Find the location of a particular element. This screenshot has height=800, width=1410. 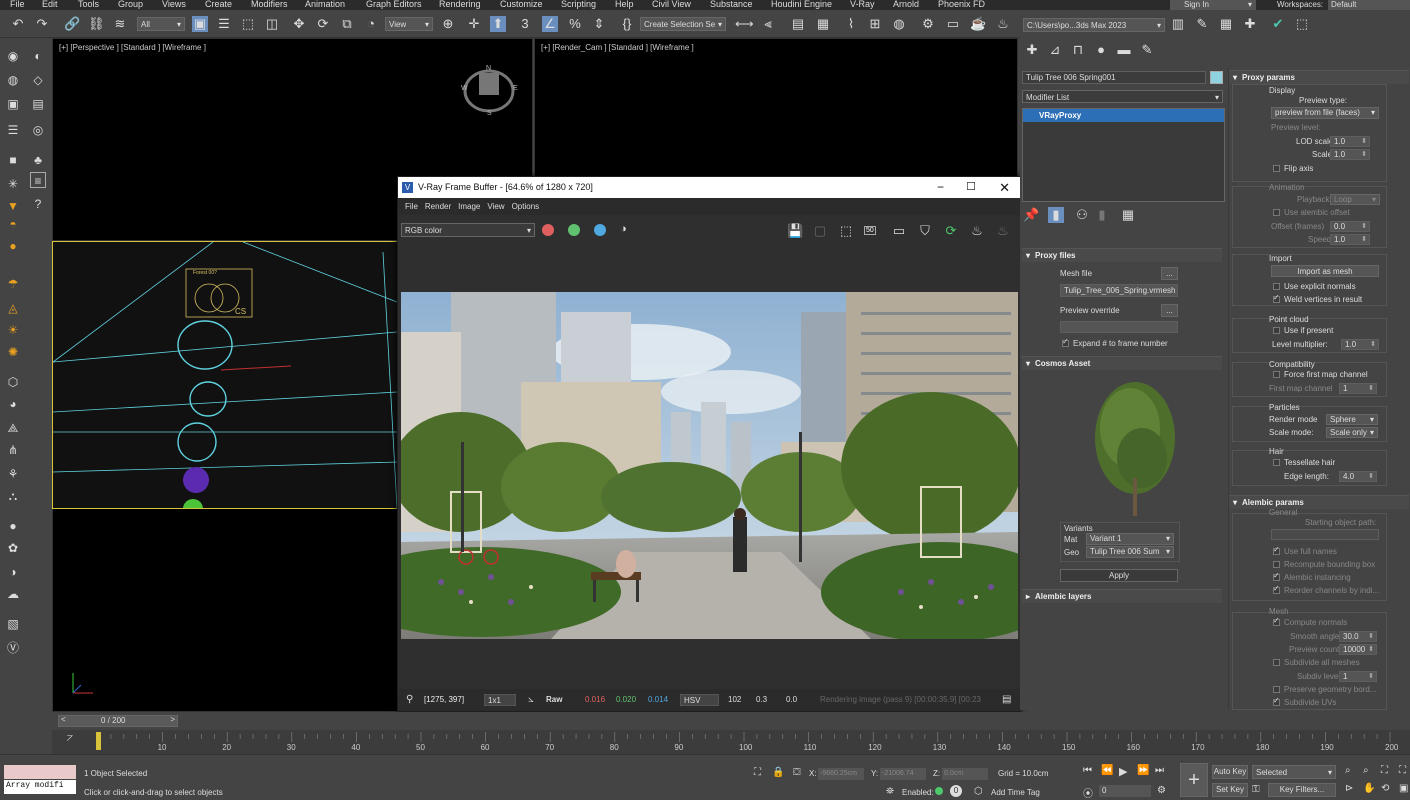

modify-tab-icon: ⊿ is located at coordinates (1055, 50).